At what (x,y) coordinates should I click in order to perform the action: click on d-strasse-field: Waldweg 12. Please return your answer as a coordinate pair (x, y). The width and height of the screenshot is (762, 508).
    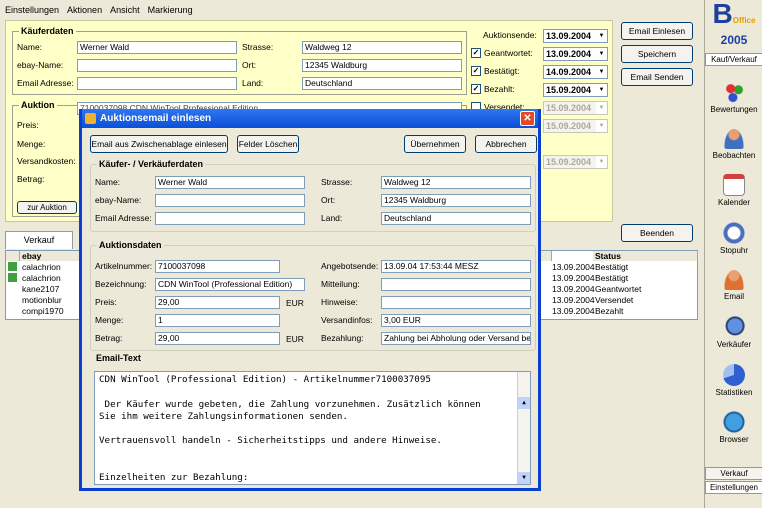
    Looking at the image, I should click on (456, 182).